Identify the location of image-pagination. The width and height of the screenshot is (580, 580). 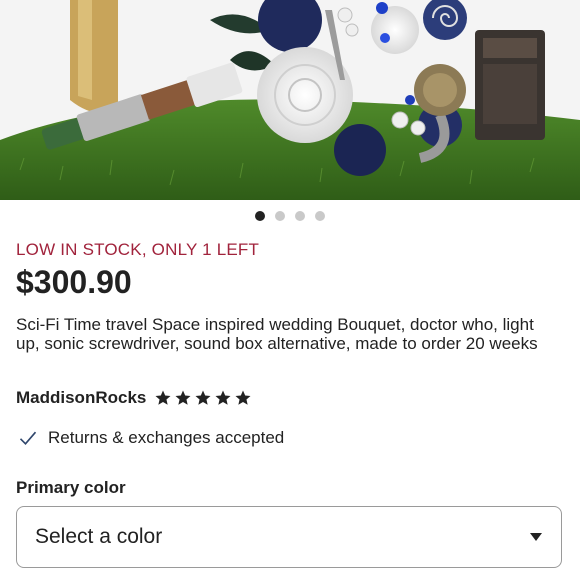
(290, 216).